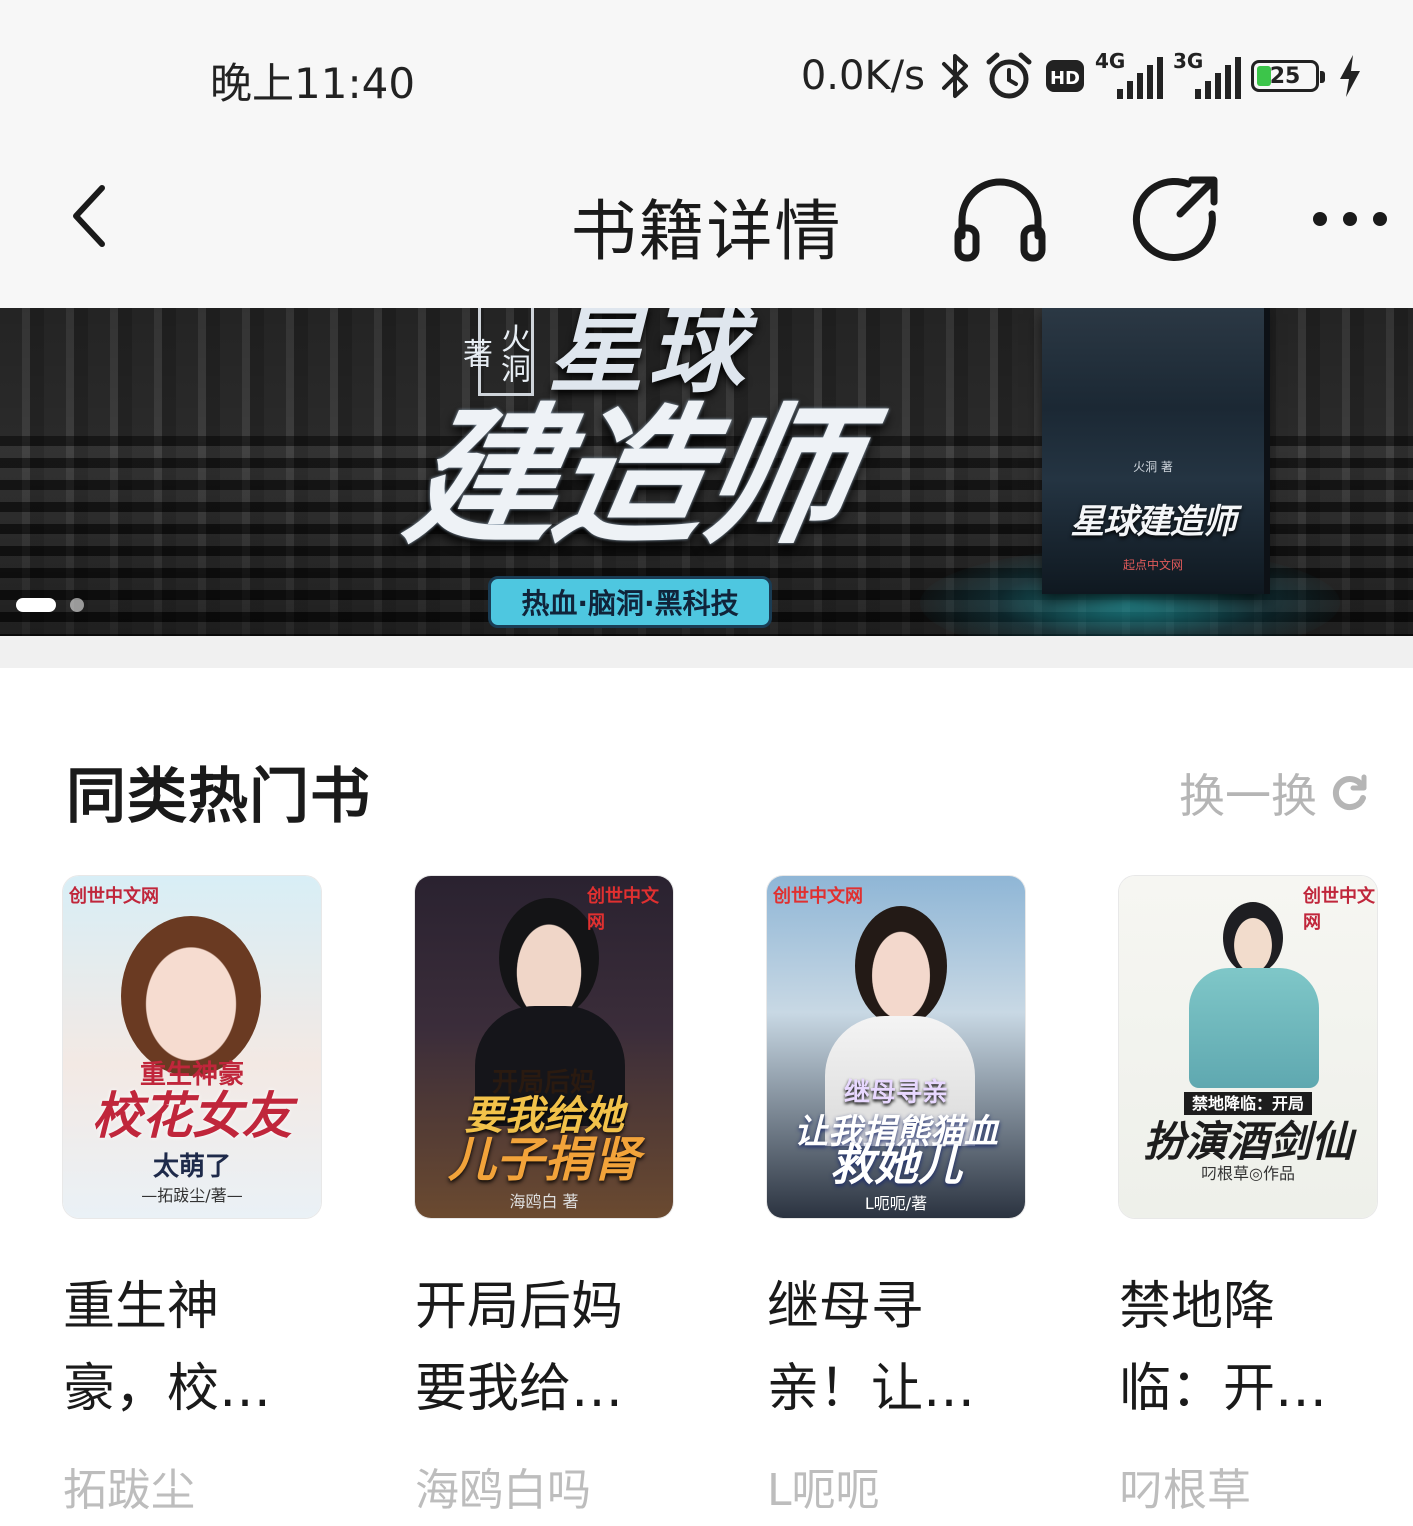  I want to click on listen-button, so click(1000, 219).